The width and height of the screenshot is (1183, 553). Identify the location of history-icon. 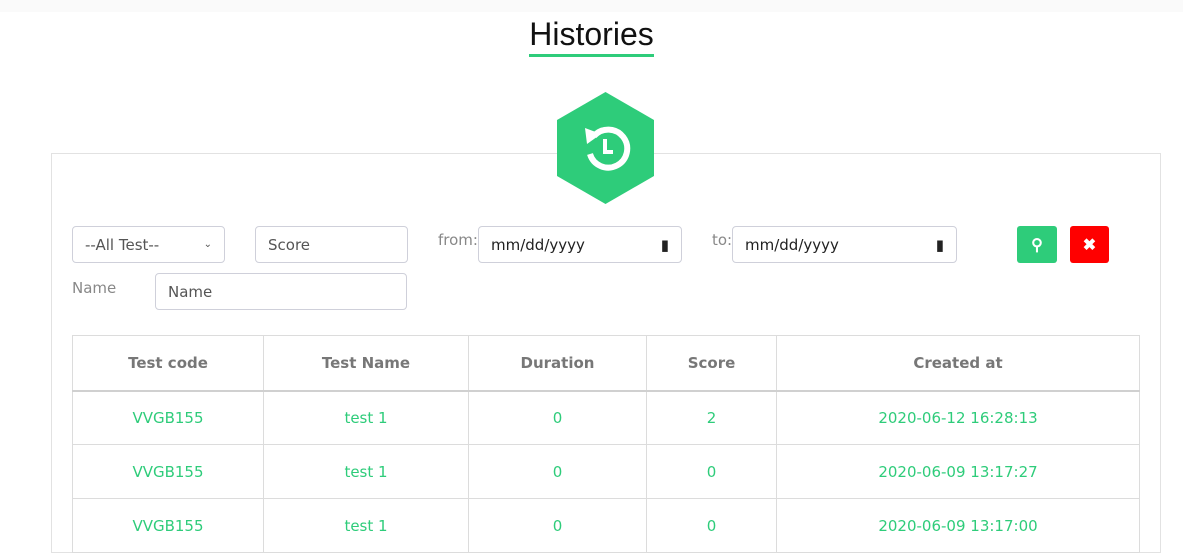
(605, 148).